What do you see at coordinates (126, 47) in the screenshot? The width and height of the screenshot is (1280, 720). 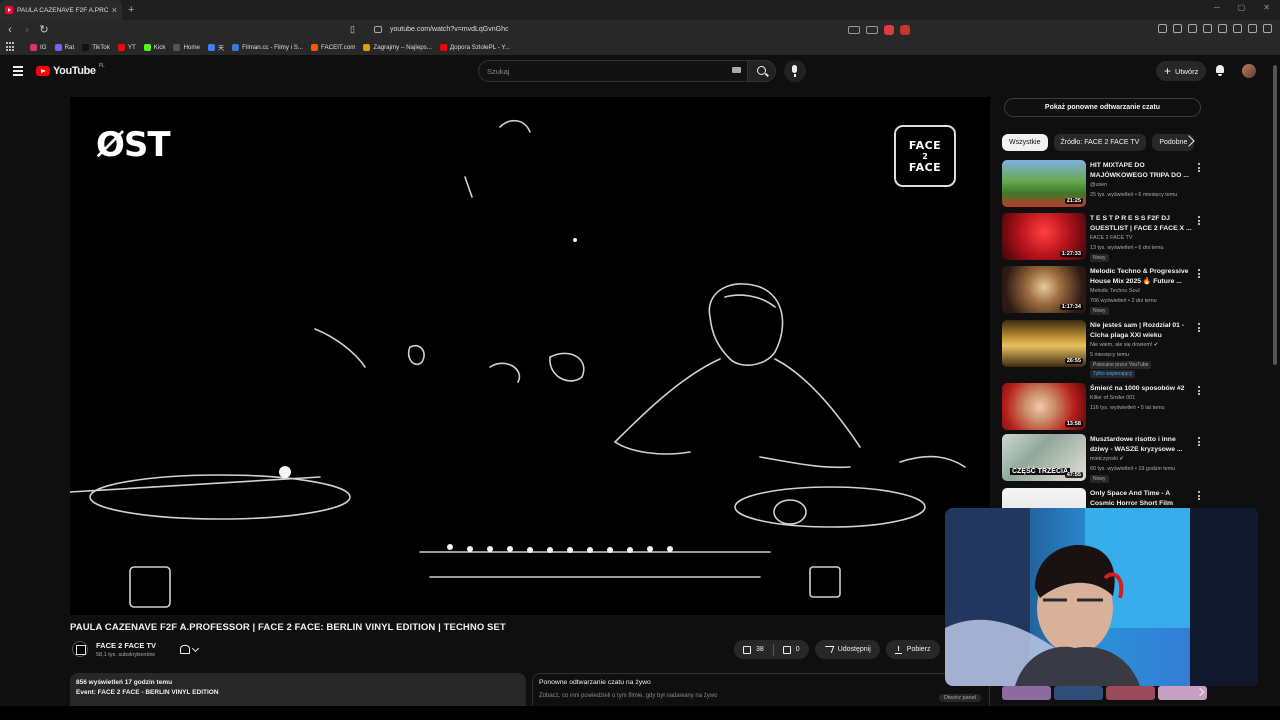 I see `bookmark-yt: YT` at bounding box center [126, 47].